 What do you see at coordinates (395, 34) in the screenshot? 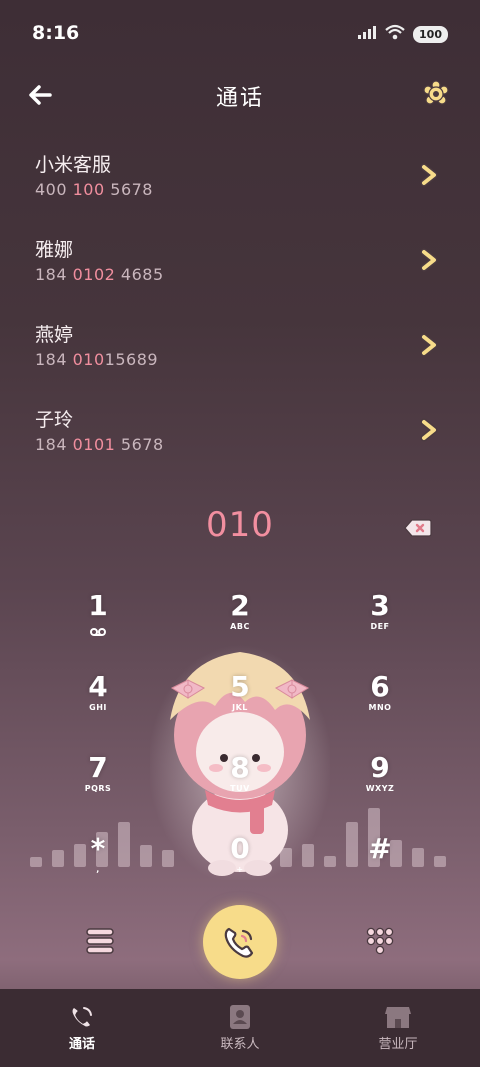
I see `wifi-icon` at bounding box center [395, 34].